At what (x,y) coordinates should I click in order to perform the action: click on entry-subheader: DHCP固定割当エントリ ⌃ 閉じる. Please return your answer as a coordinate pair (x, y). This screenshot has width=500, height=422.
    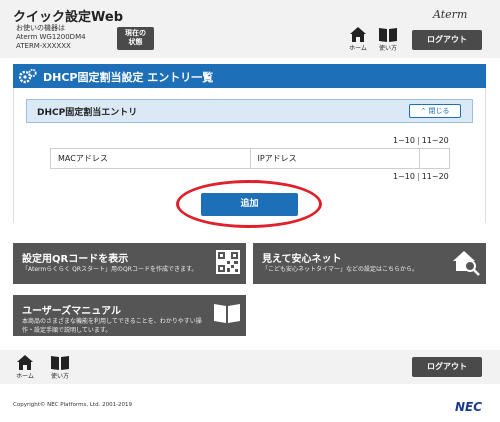
    Looking at the image, I should click on (249, 111).